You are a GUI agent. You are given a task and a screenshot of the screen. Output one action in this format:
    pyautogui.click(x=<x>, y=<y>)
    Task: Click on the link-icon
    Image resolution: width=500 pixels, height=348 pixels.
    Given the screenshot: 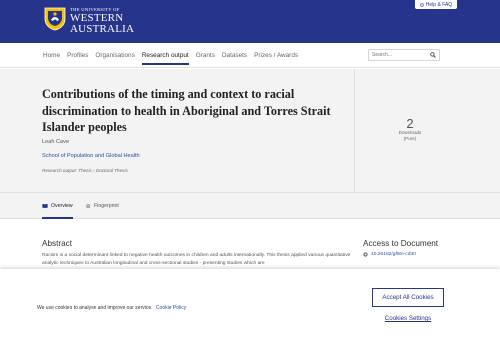 What is the action you would take?
    pyautogui.click(x=365, y=254)
    